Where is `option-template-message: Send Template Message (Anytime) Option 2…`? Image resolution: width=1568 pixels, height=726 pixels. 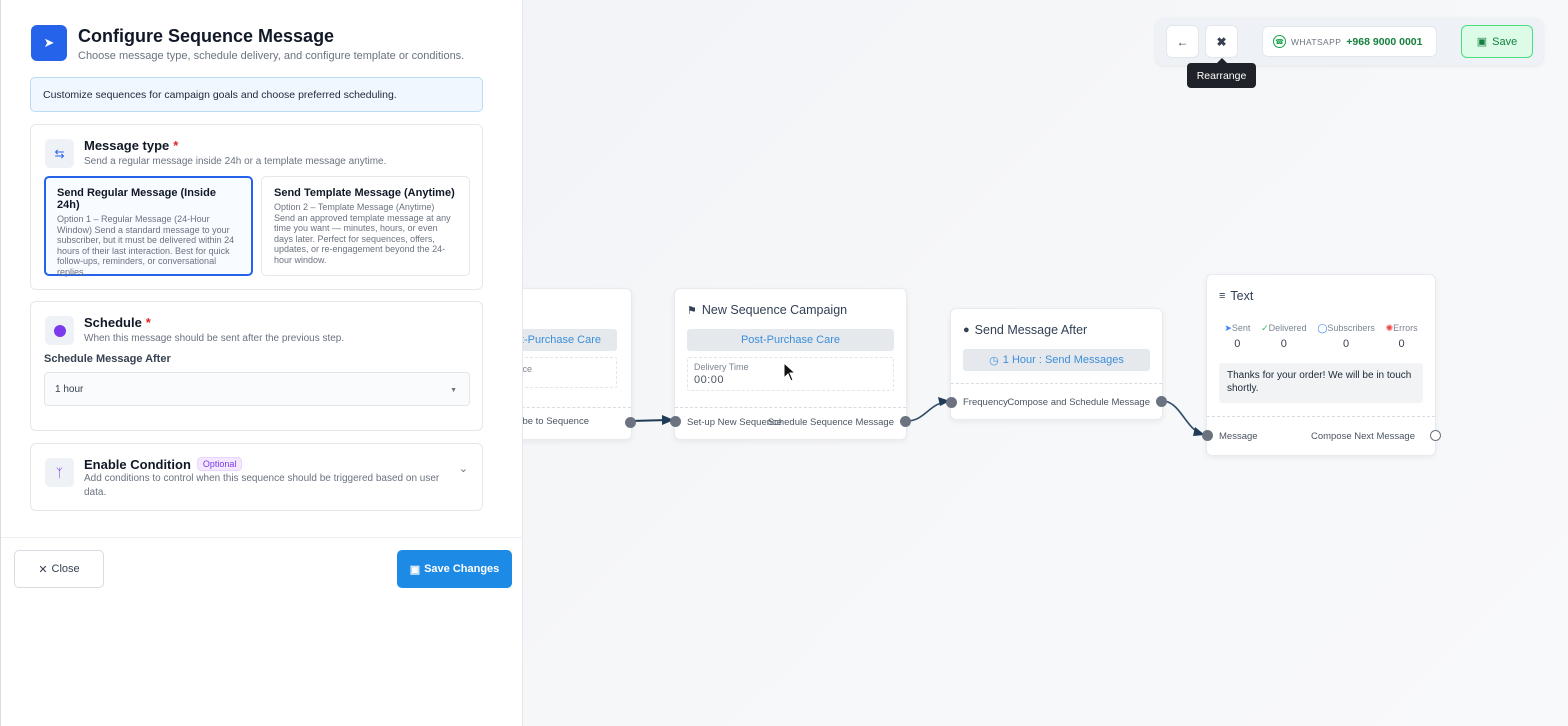 option-template-message: Send Template Message (Anytime) Option 2… is located at coordinates (365, 226).